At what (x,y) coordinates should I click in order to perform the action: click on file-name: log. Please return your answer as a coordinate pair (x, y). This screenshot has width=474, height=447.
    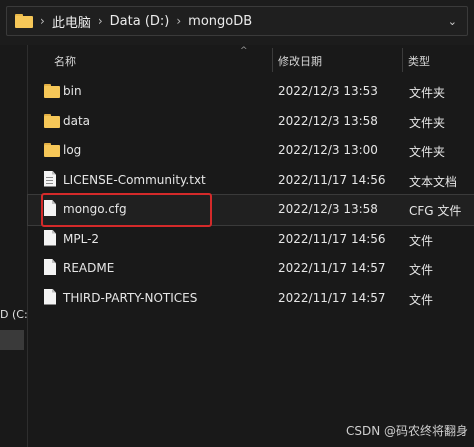
    Looking at the image, I should click on (72, 150).